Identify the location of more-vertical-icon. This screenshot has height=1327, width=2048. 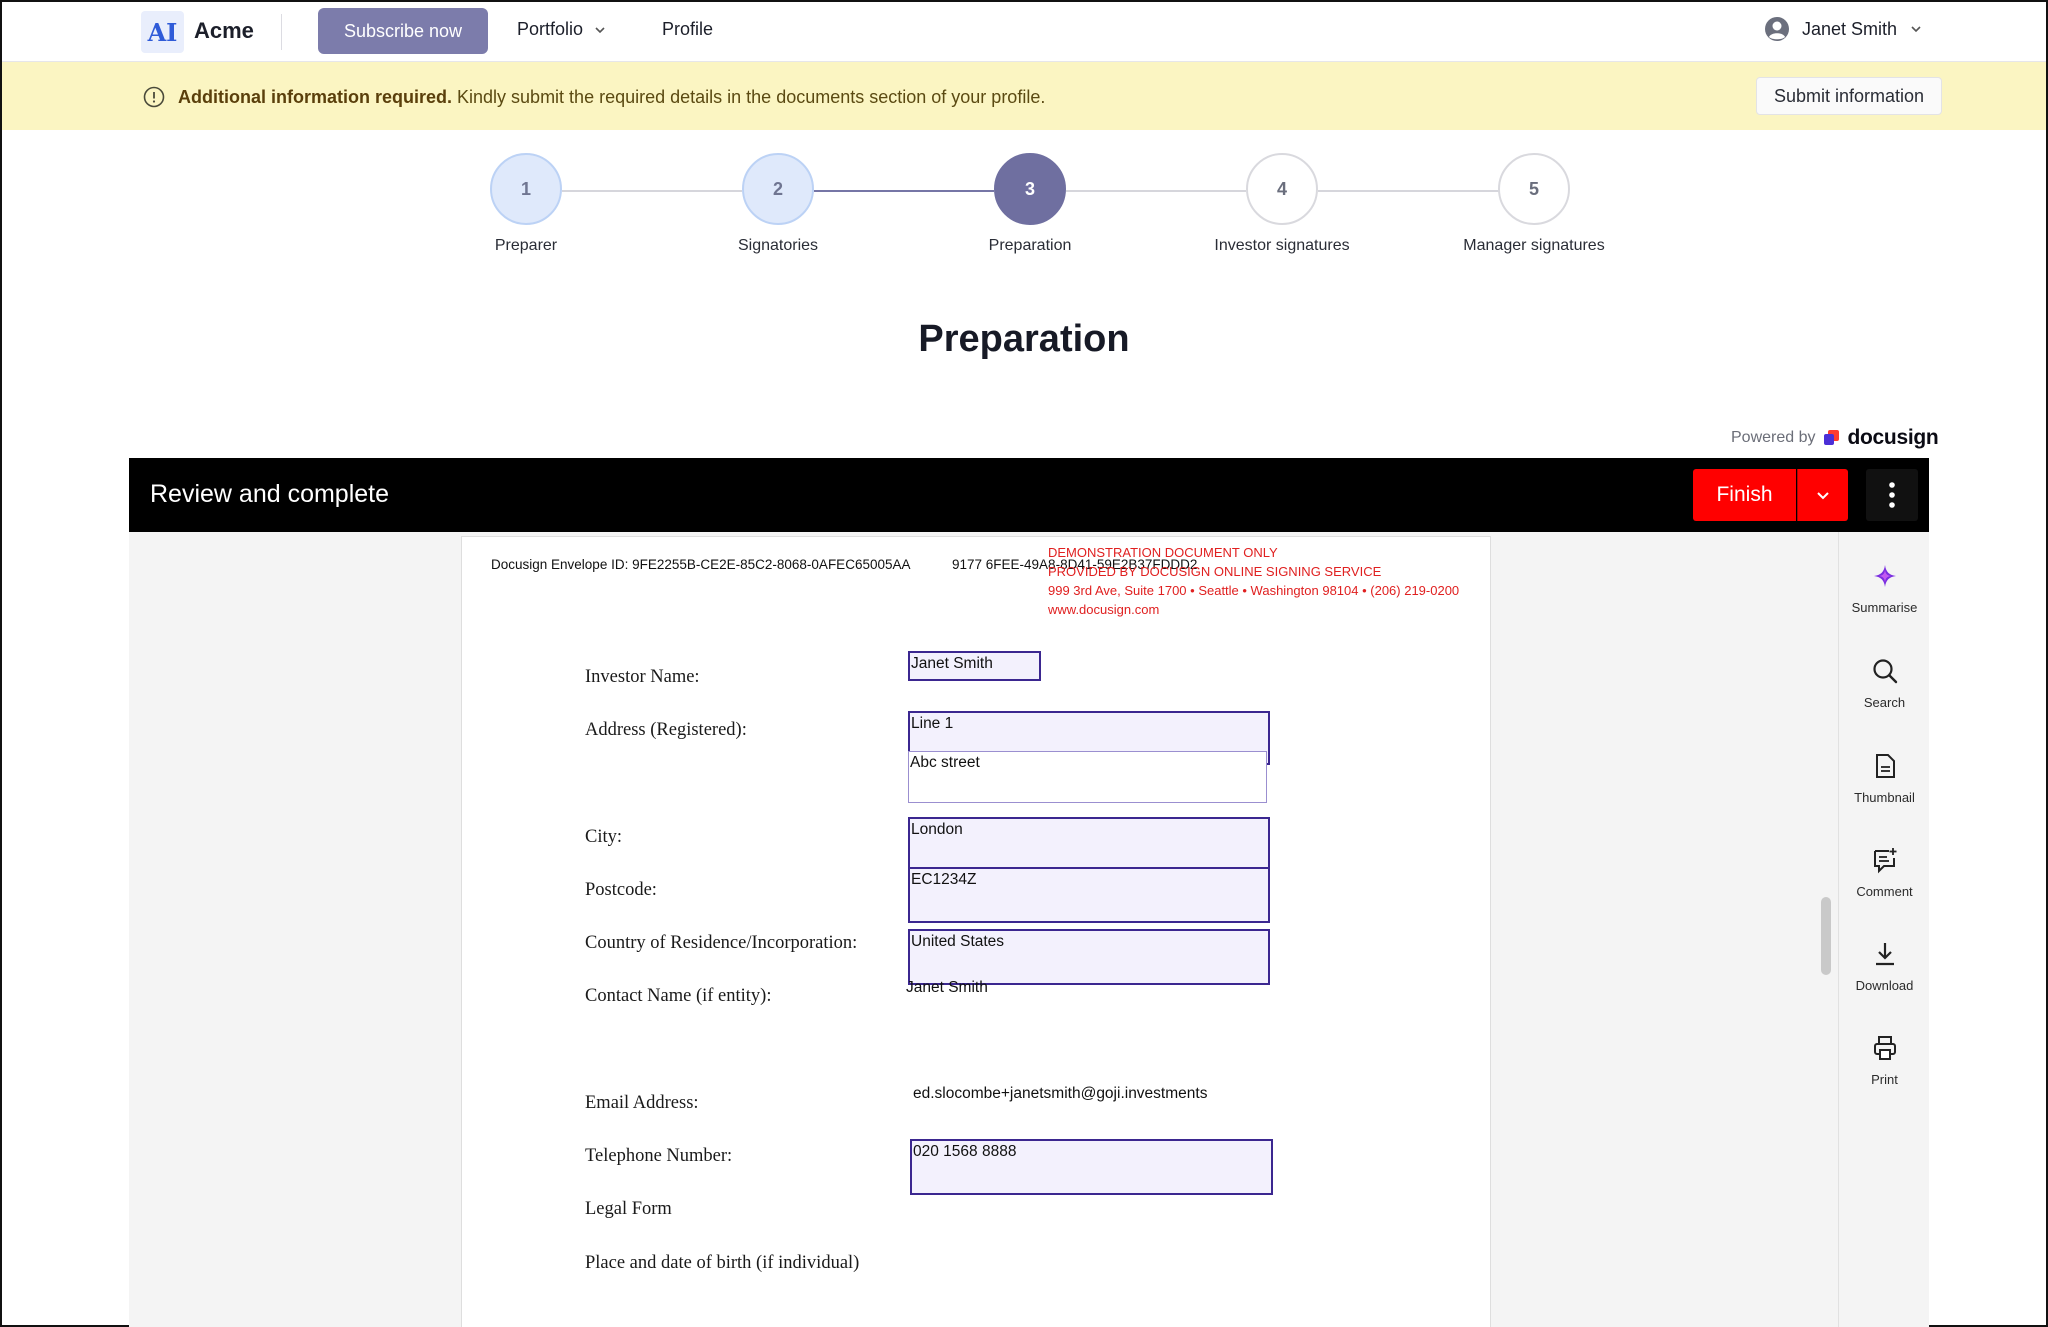
(1892, 495).